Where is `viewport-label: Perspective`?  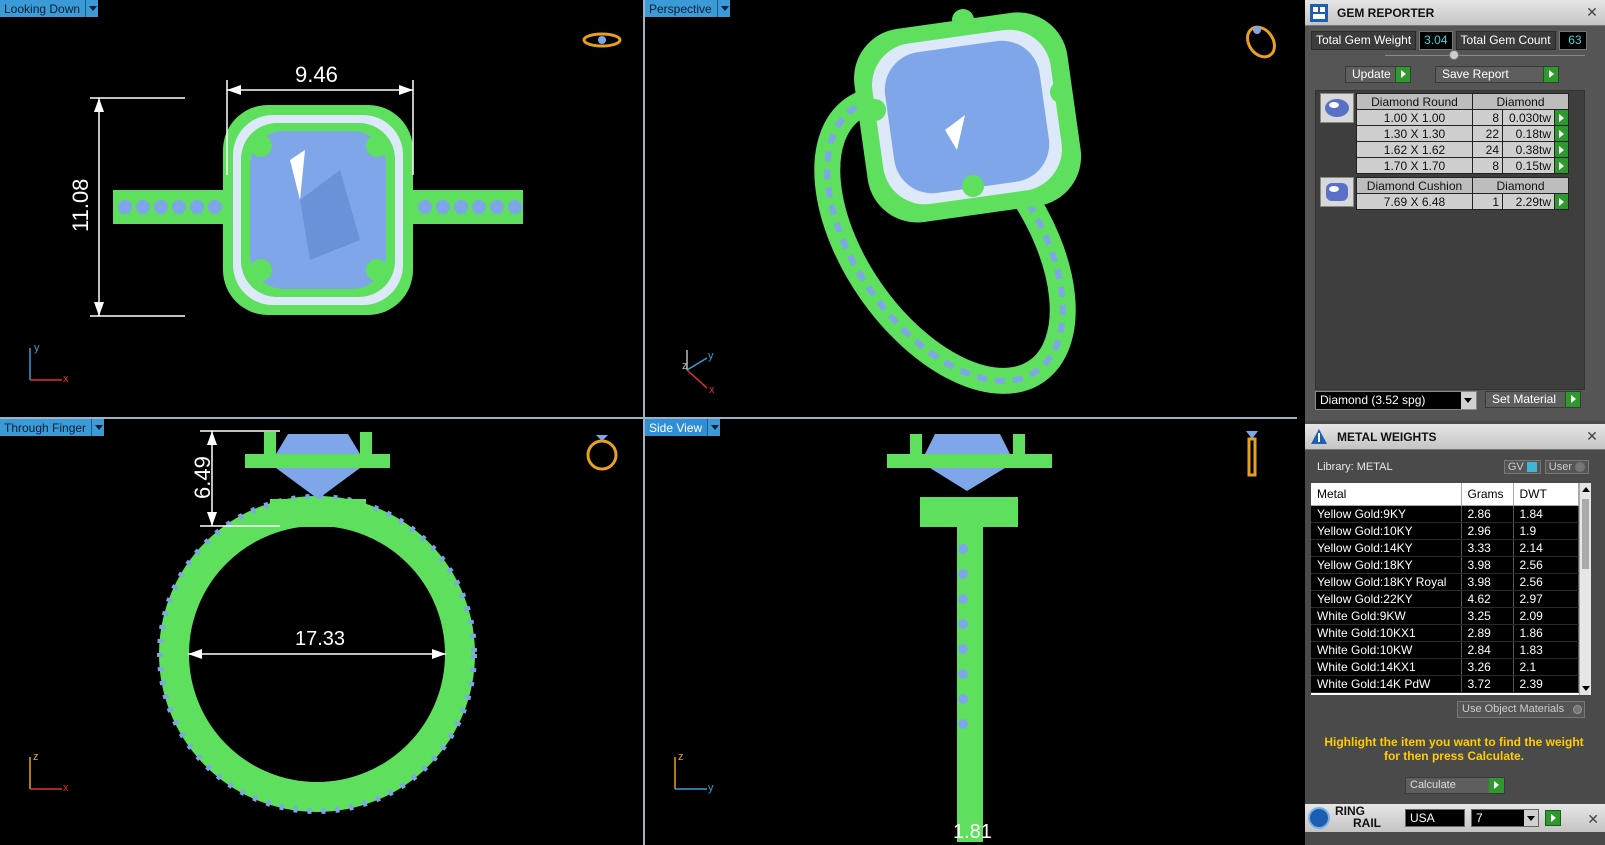 viewport-label: Perspective is located at coordinates (681, 8).